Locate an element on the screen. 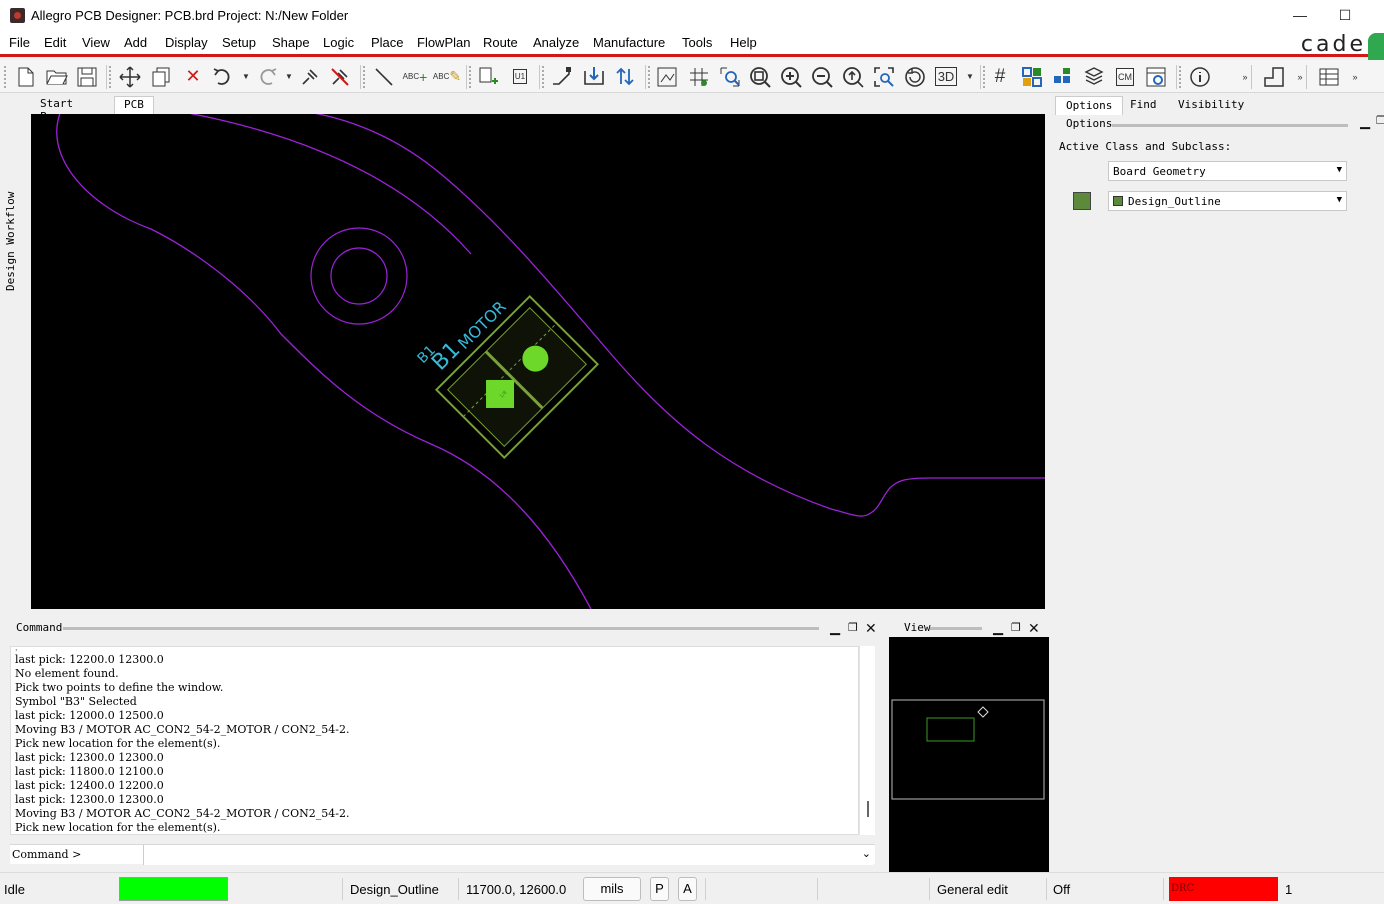 This screenshot has width=1384, height=904. zoom-out-icon is located at coordinates (822, 76).